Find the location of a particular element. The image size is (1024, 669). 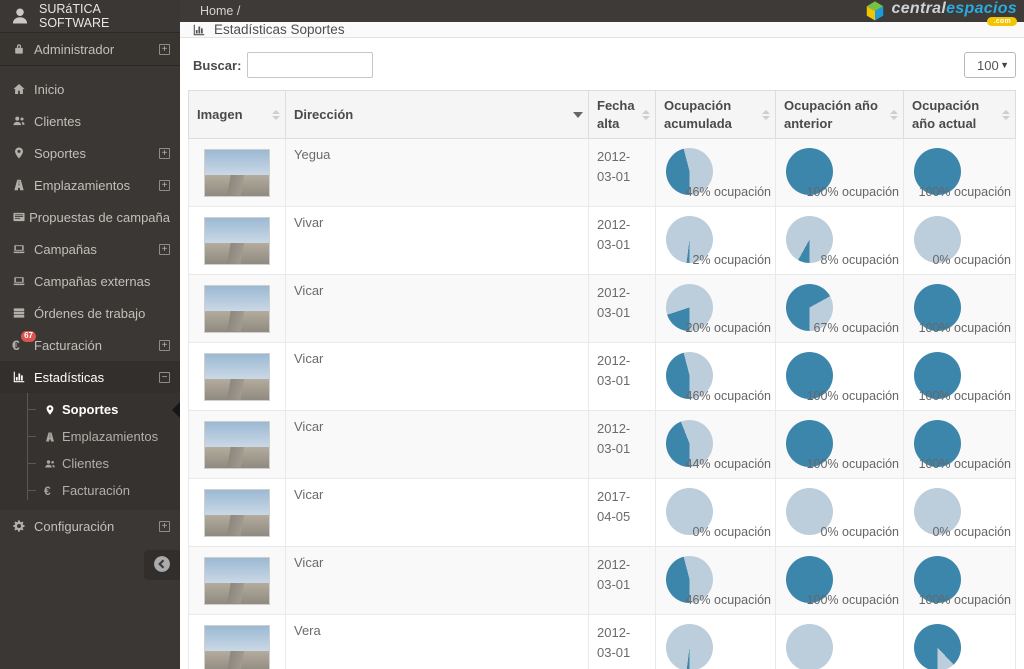

column-header-4: Ocupación año anterior is located at coordinates (839, 114).